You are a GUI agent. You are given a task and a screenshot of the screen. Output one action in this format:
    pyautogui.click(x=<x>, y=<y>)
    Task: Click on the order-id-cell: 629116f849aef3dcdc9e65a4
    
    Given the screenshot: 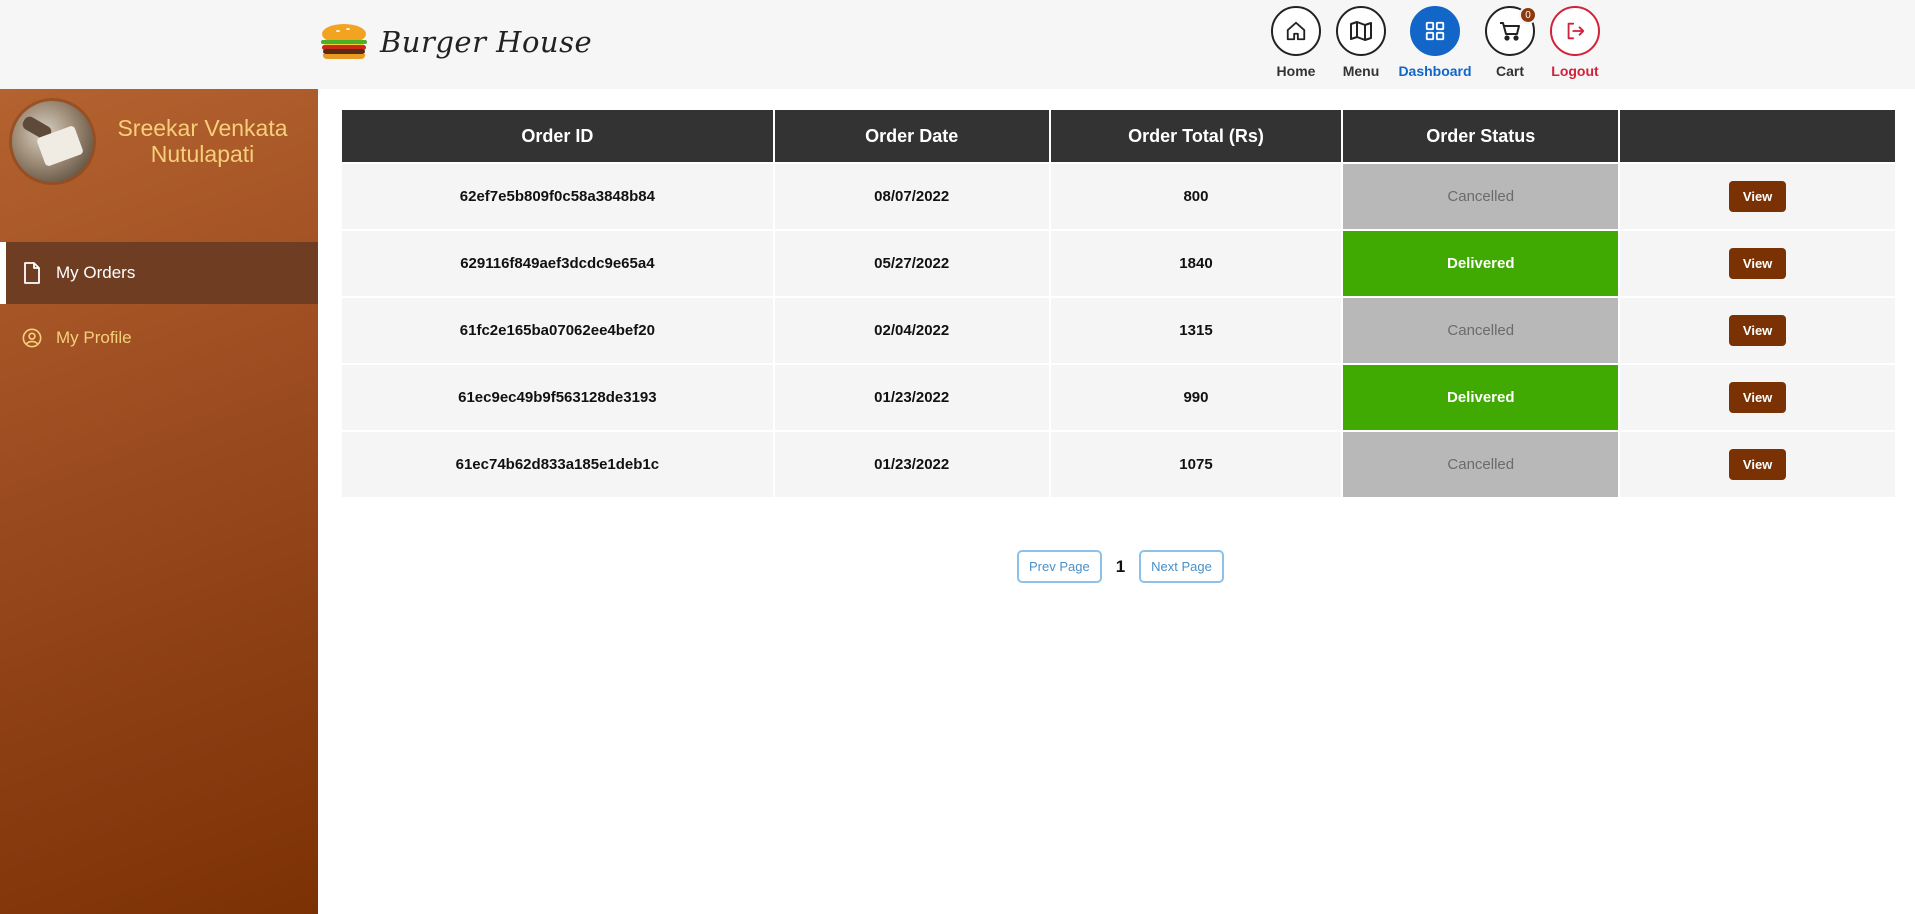 What is the action you would take?
    pyautogui.click(x=557, y=263)
    